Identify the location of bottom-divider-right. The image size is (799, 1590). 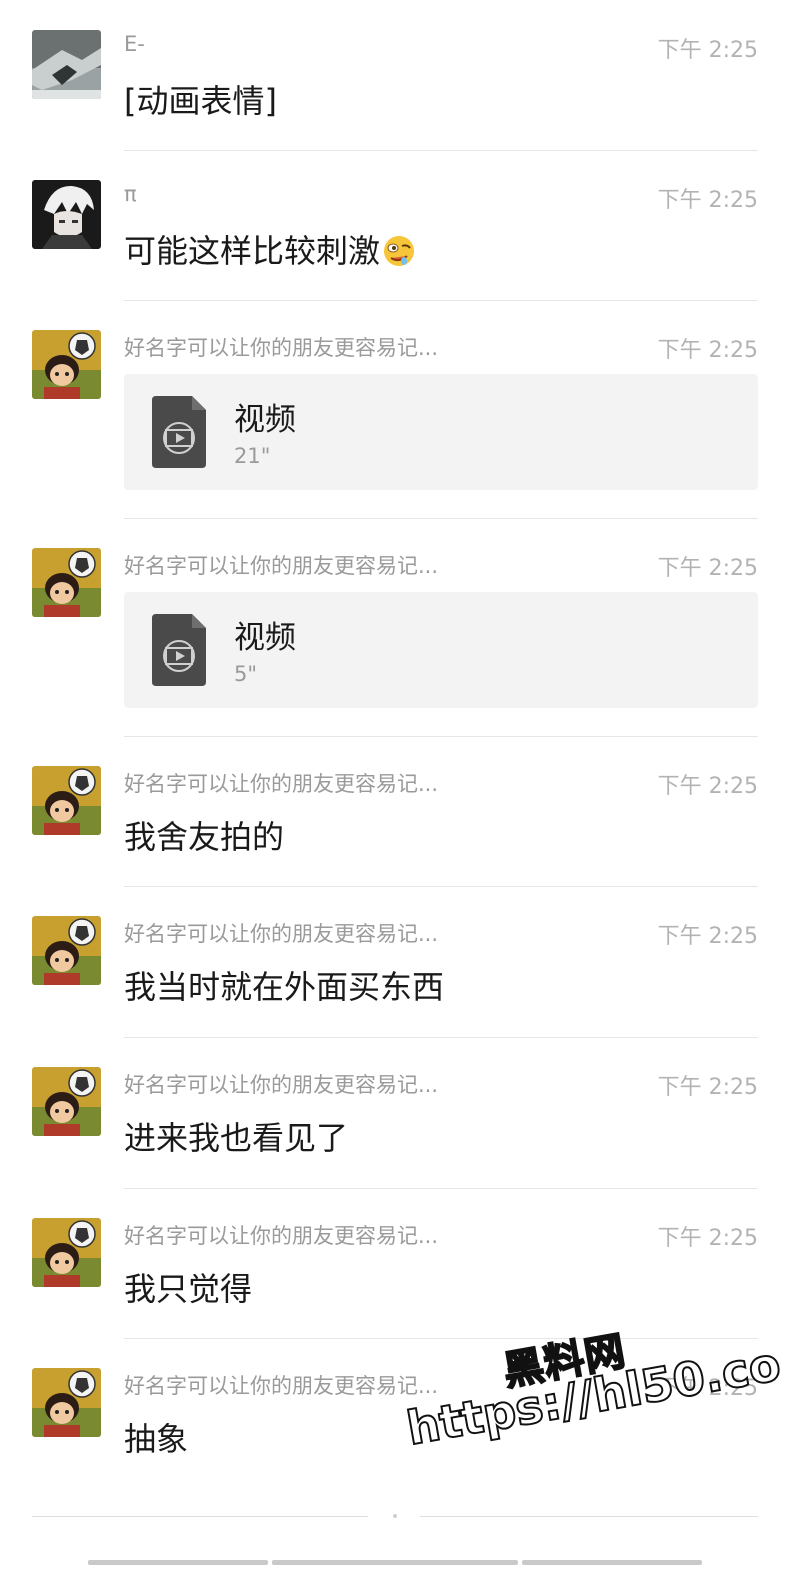
(589, 1516).